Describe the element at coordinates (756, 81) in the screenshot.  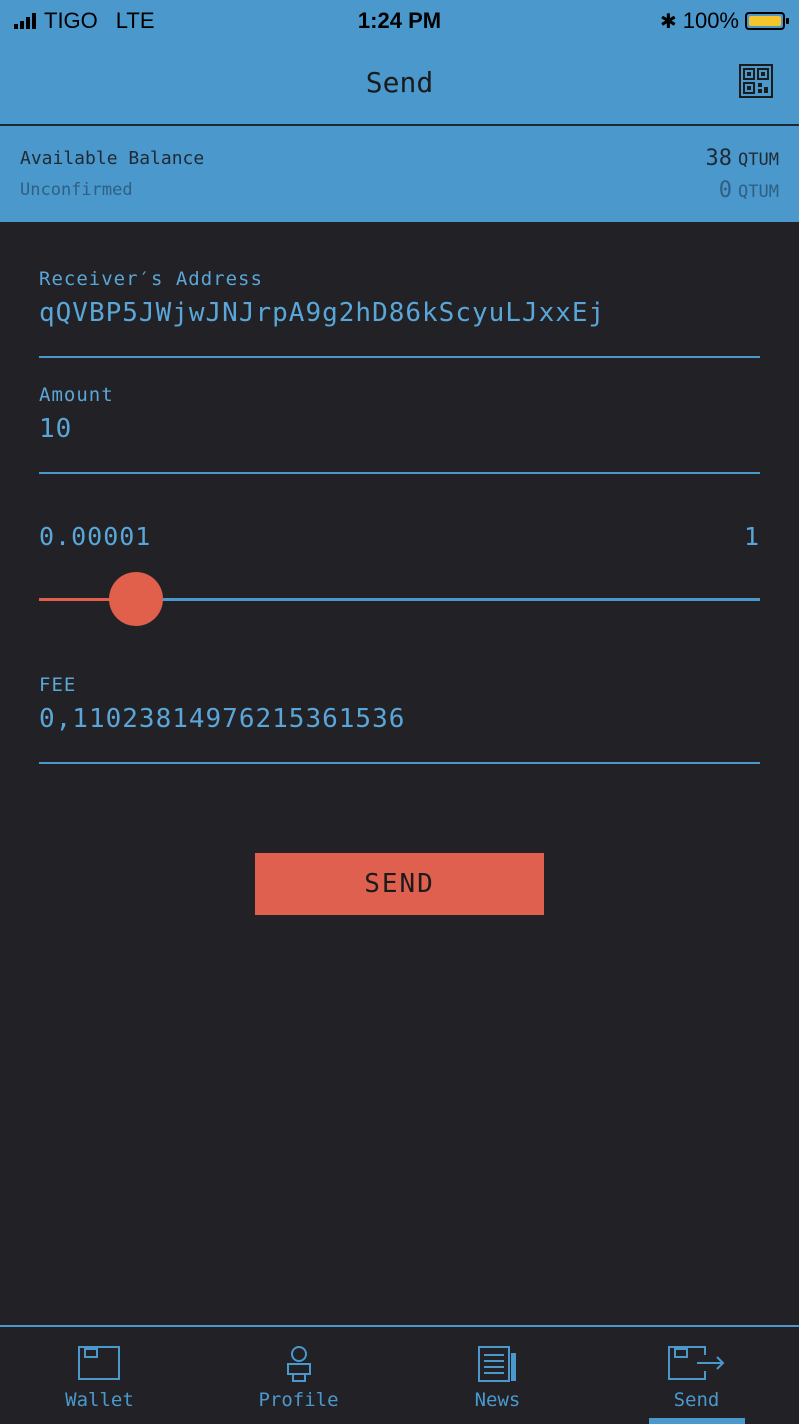
I see `qr-code-icon` at that location.